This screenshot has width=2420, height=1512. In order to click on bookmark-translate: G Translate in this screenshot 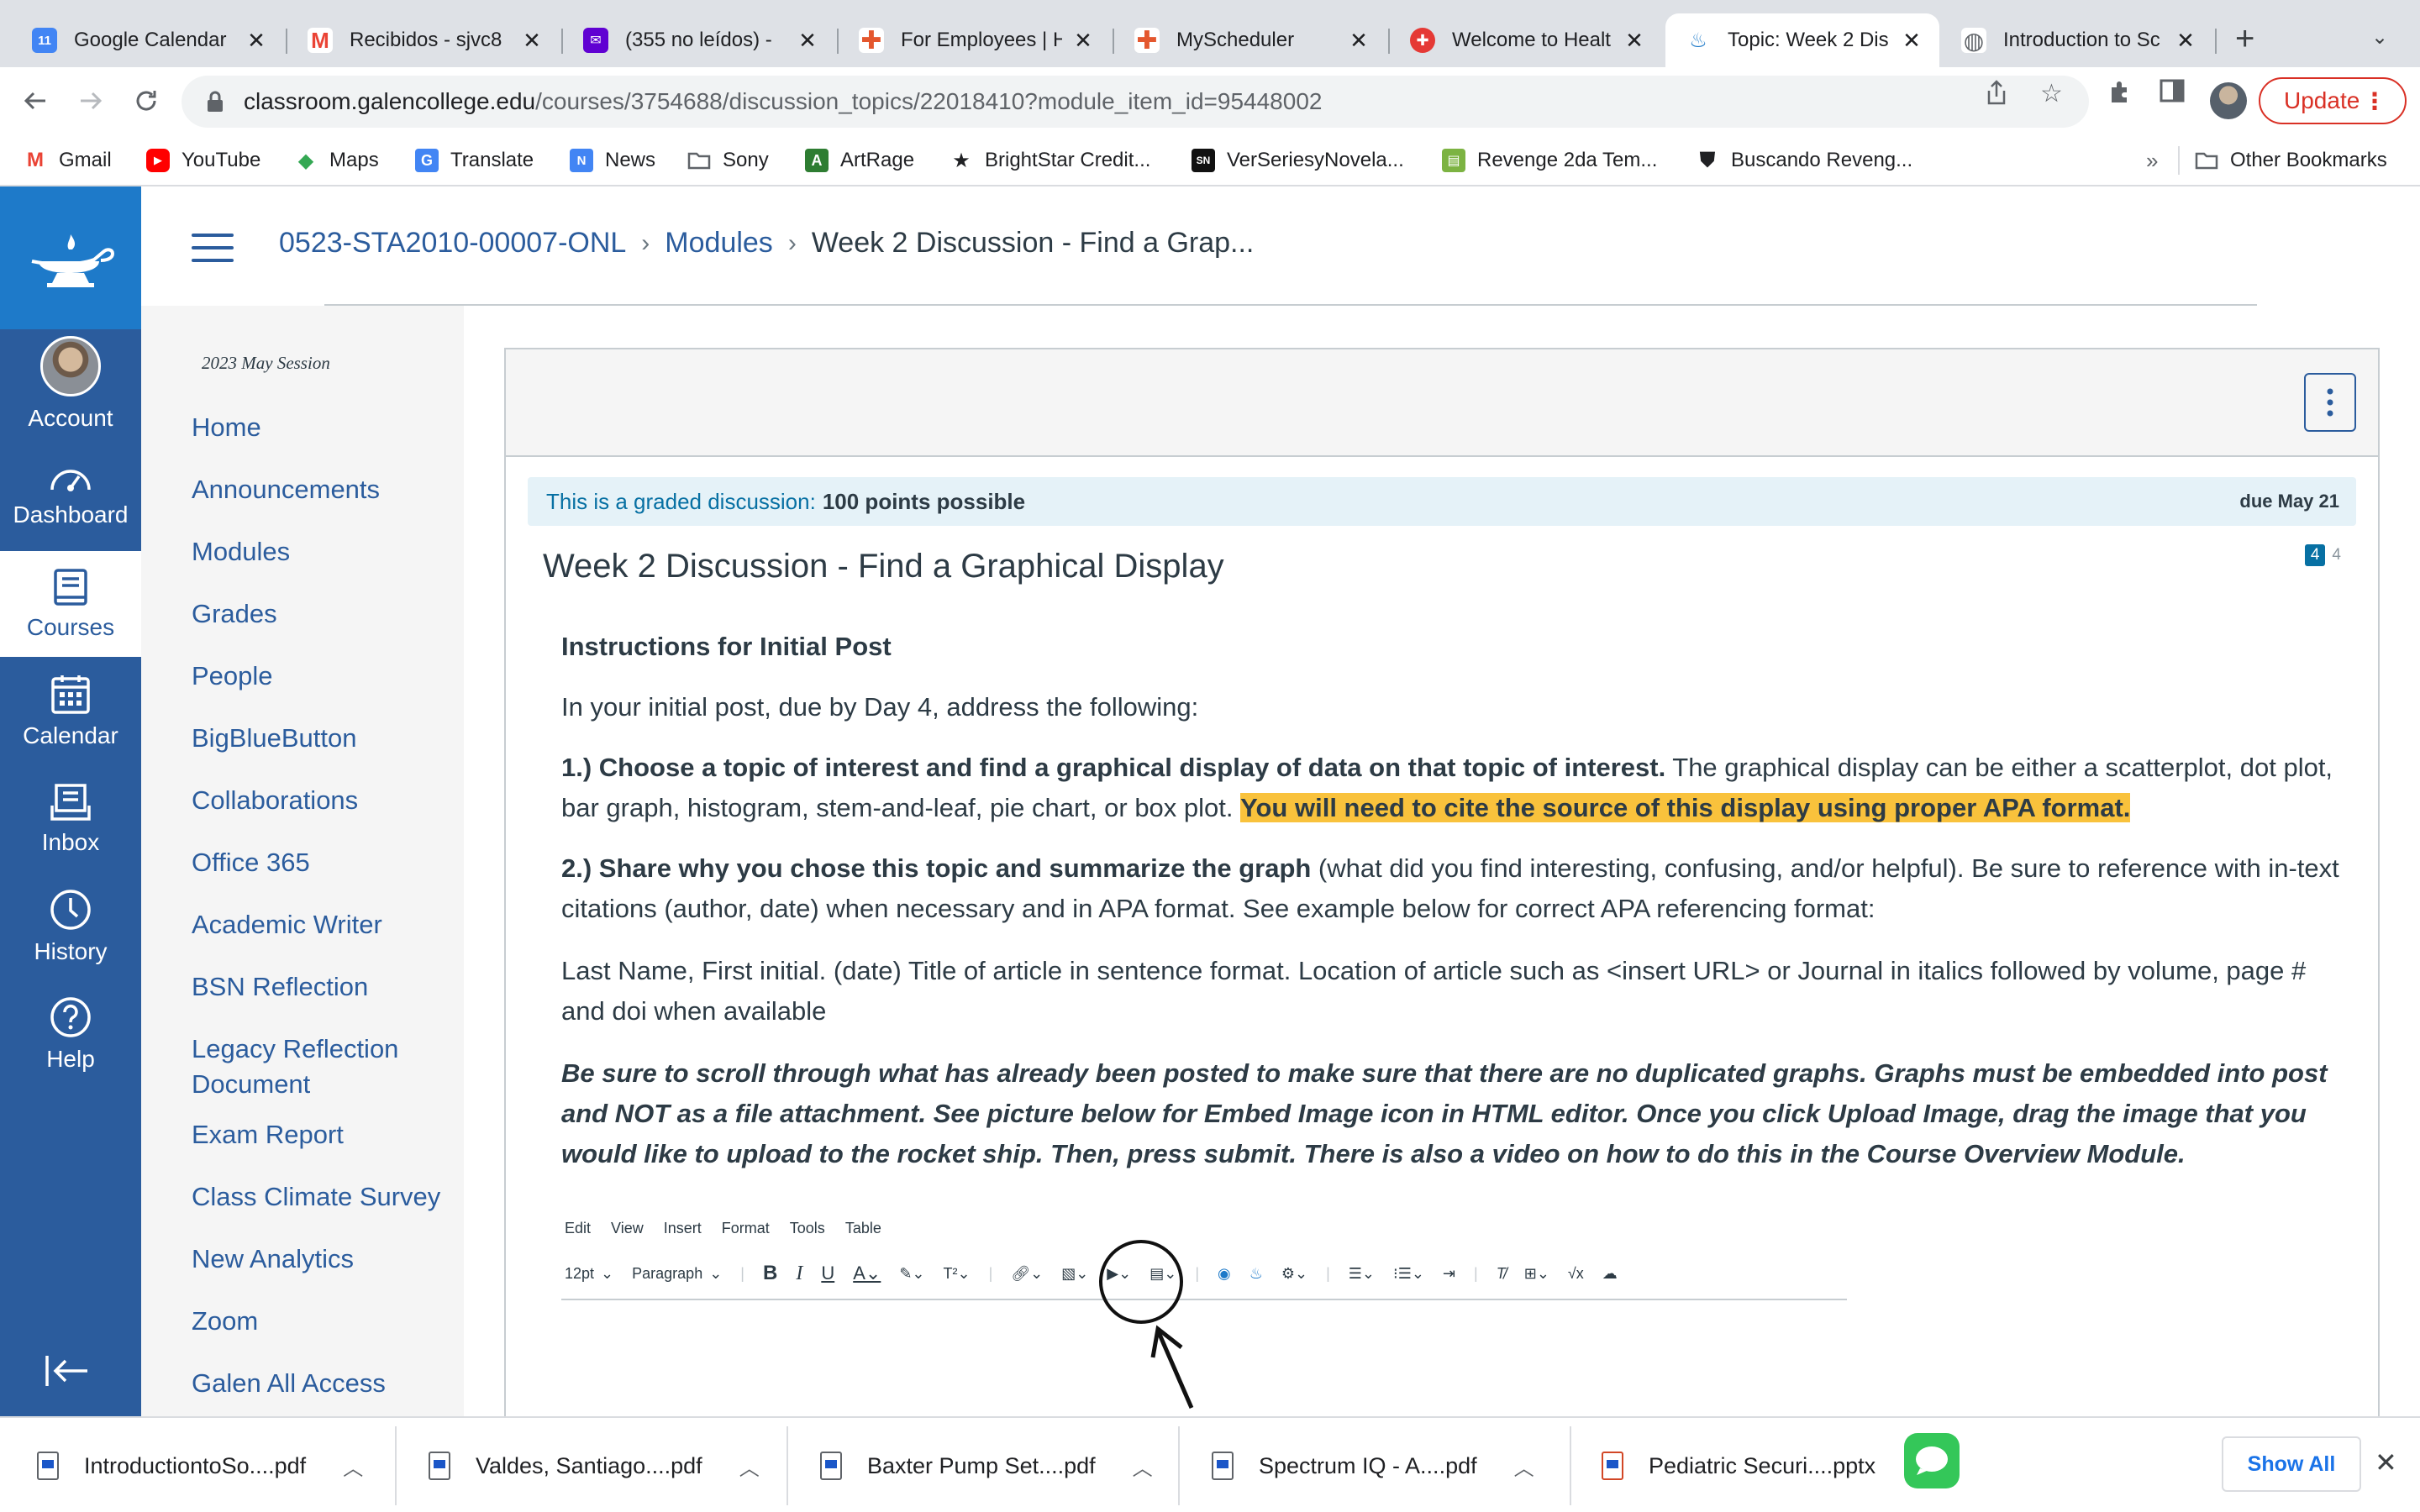, I will do `click(475, 160)`.